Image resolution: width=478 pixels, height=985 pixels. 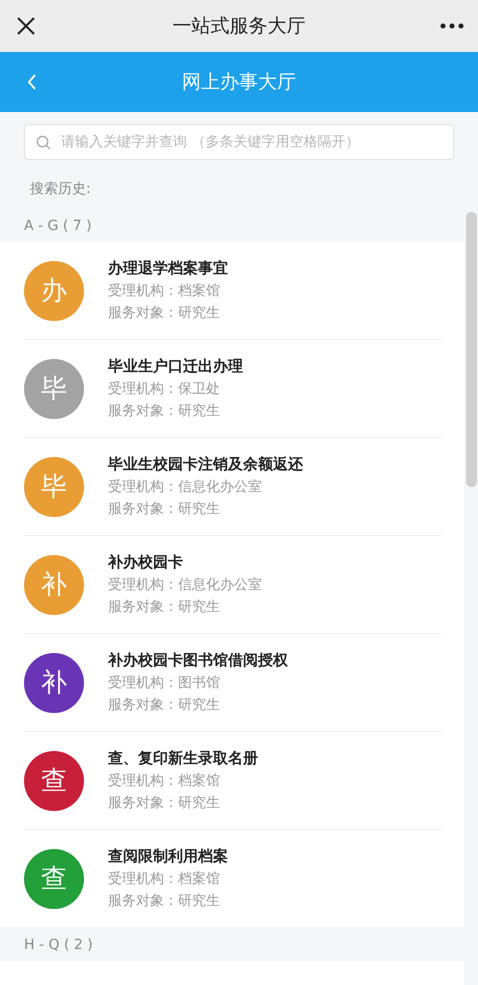 What do you see at coordinates (58, 226) in the screenshot?
I see `section-heading: A - G ( 7 )` at bounding box center [58, 226].